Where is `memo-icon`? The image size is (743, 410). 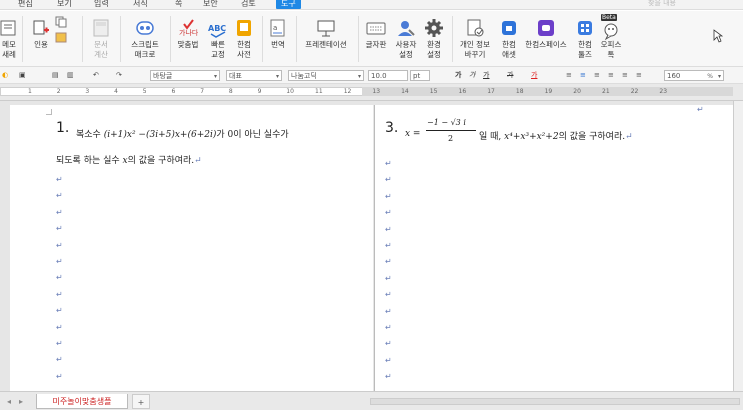 memo-icon is located at coordinates (8, 28).